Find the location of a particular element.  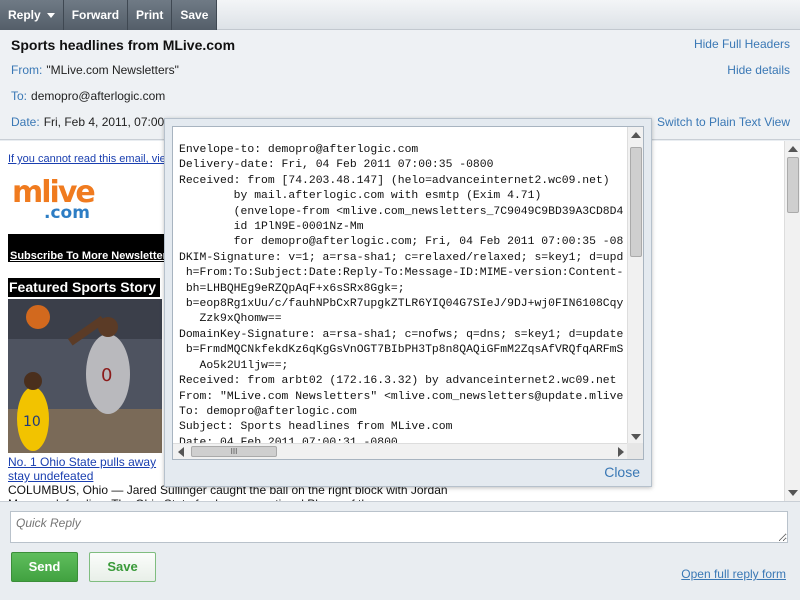

featured-heading: Featured Sports Story is located at coordinates (84, 287).